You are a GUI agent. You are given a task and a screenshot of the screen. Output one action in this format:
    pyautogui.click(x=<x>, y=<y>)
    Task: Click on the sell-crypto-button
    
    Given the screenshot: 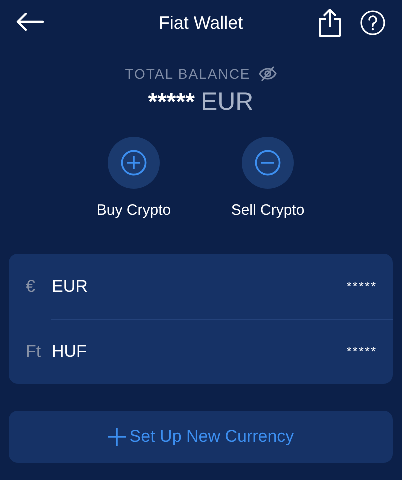 What is the action you would take?
    pyautogui.click(x=268, y=163)
    